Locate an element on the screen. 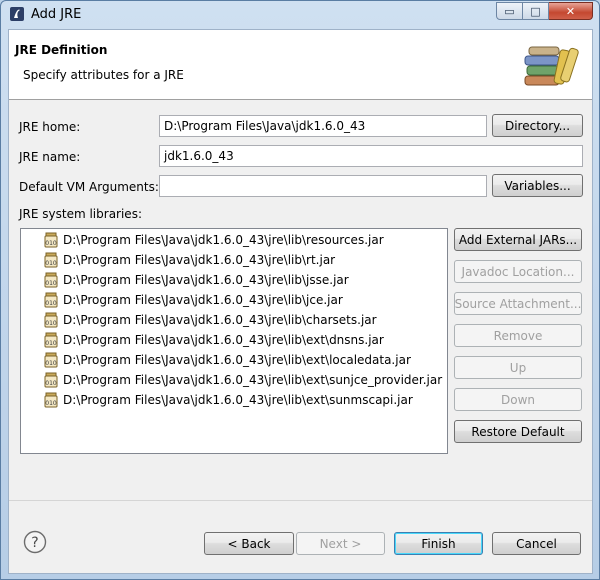 This screenshot has height=580, width=600. close-icon: ✕ is located at coordinates (570, 11).